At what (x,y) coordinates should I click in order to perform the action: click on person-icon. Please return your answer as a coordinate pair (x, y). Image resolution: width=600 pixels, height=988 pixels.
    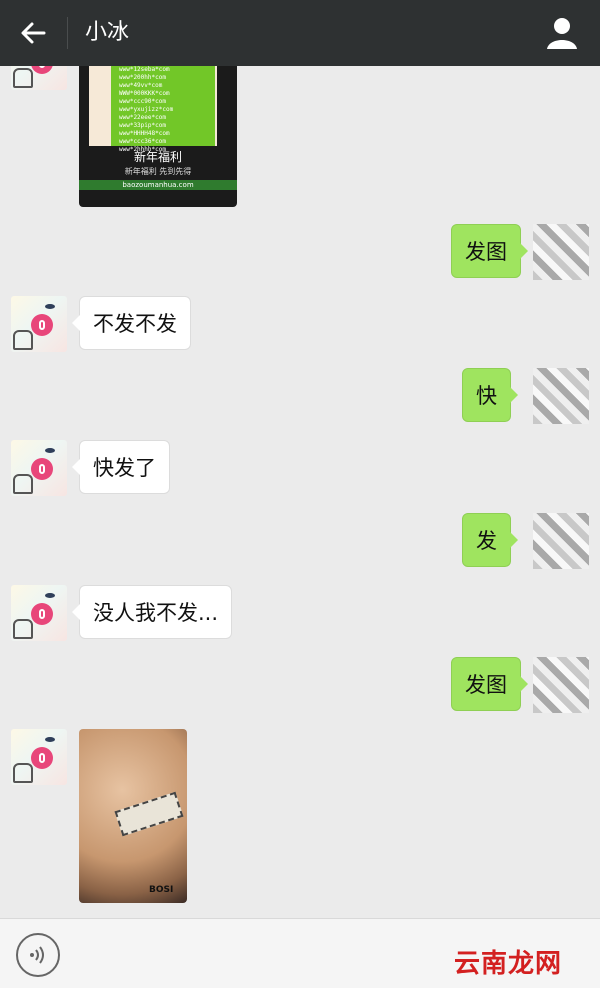
    Looking at the image, I should click on (562, 33).